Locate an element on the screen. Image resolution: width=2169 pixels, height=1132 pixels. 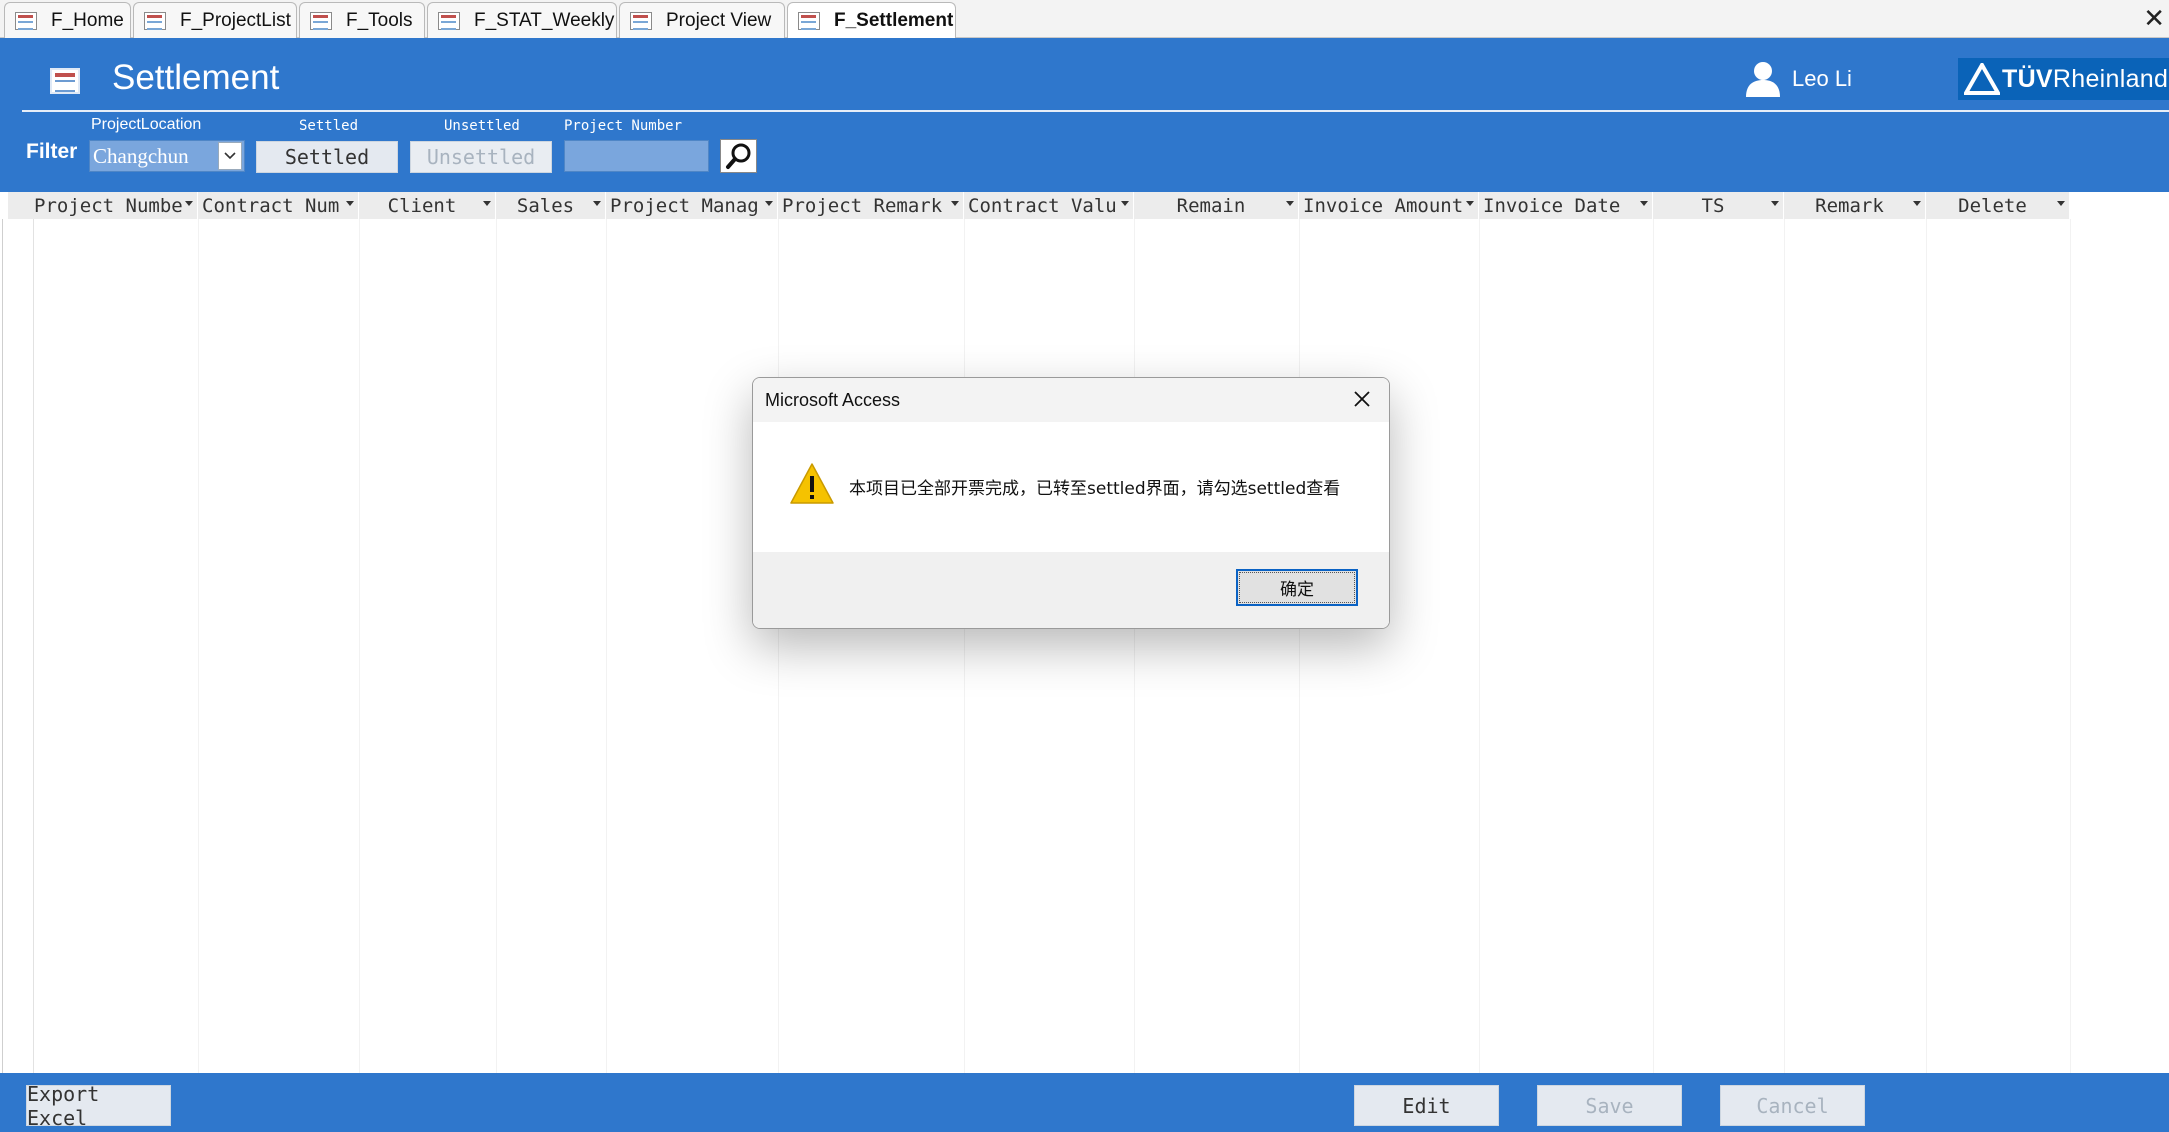
project-location-value: Changchun is located at coordinates (141, 155).